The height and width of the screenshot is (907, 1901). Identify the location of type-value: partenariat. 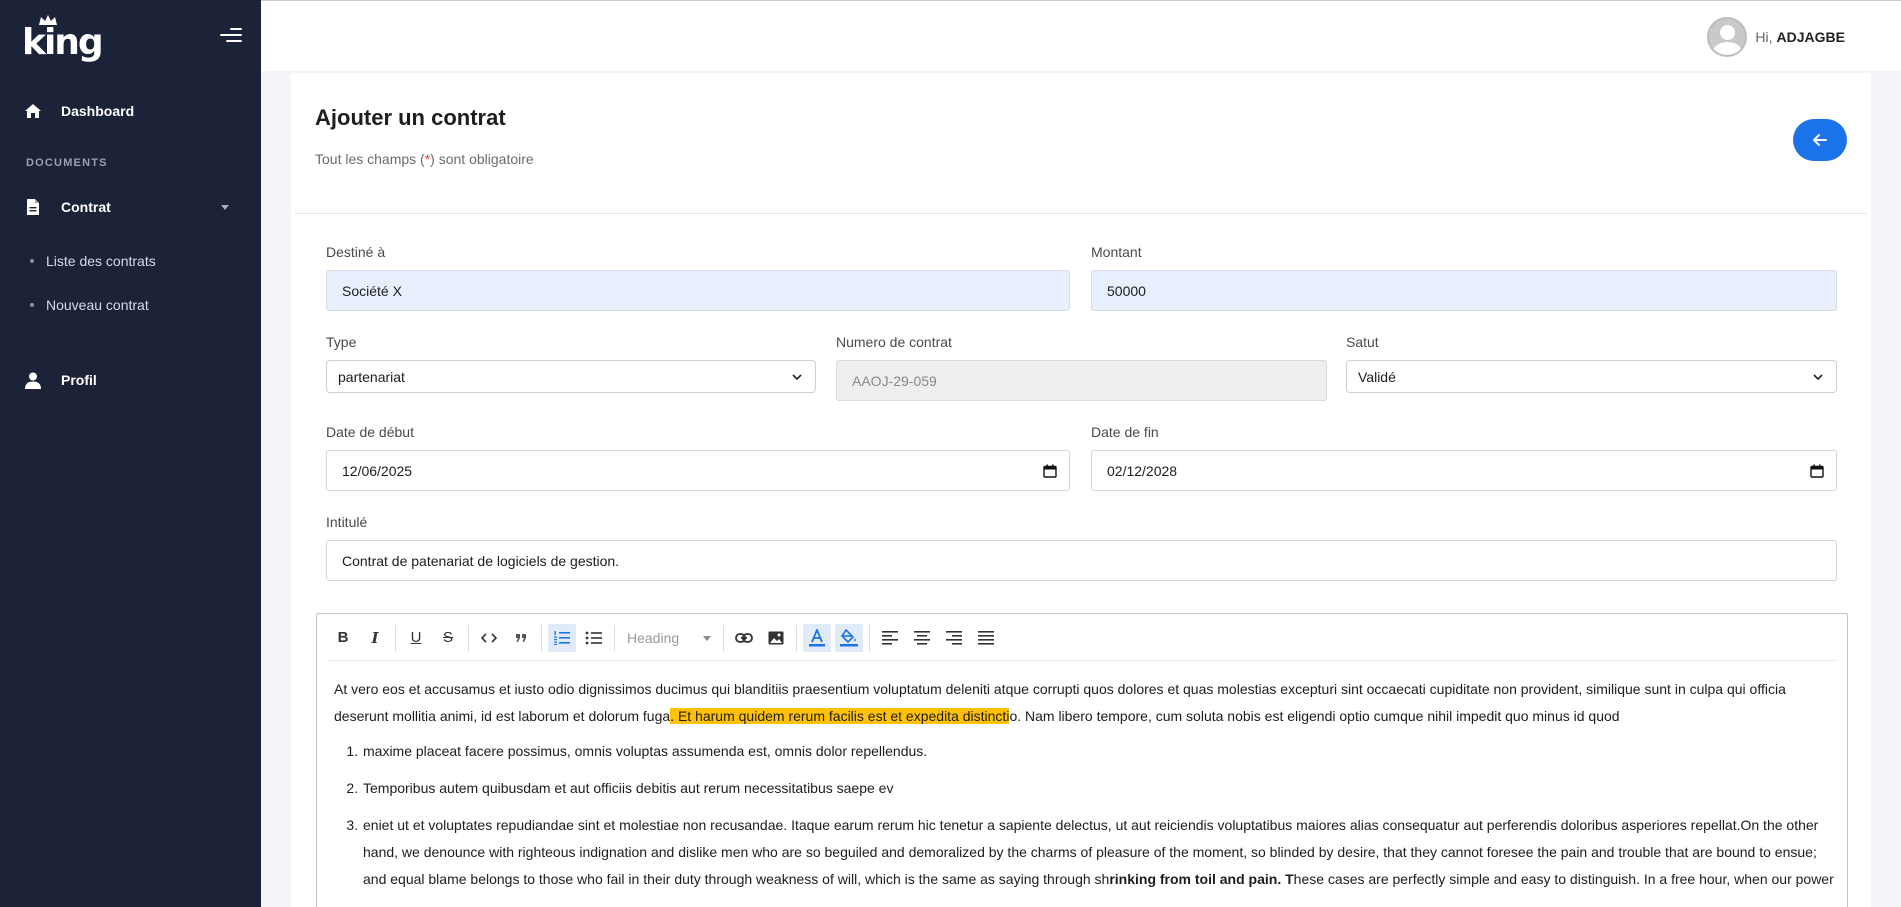
(371, 376).